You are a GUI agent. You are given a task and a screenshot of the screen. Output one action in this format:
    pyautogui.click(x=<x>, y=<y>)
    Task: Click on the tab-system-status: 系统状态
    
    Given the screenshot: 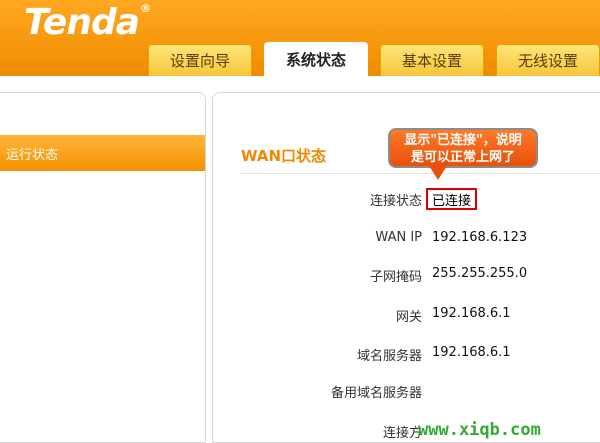 What is the action you would take?
    pyautogui.click(x=316, y=59)
    